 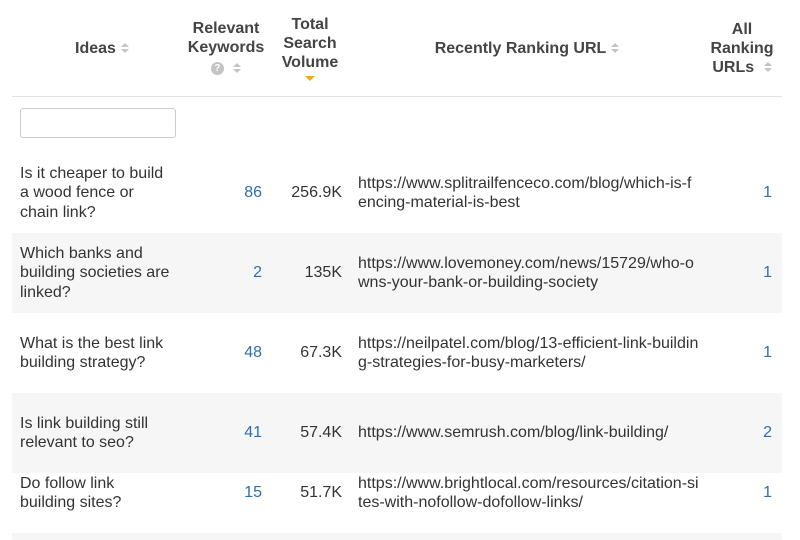 What do you see at coordinates (222, 353) in the screenshot?
I see `relevant-keywords-link: 48` at bounding box center [222, 353].